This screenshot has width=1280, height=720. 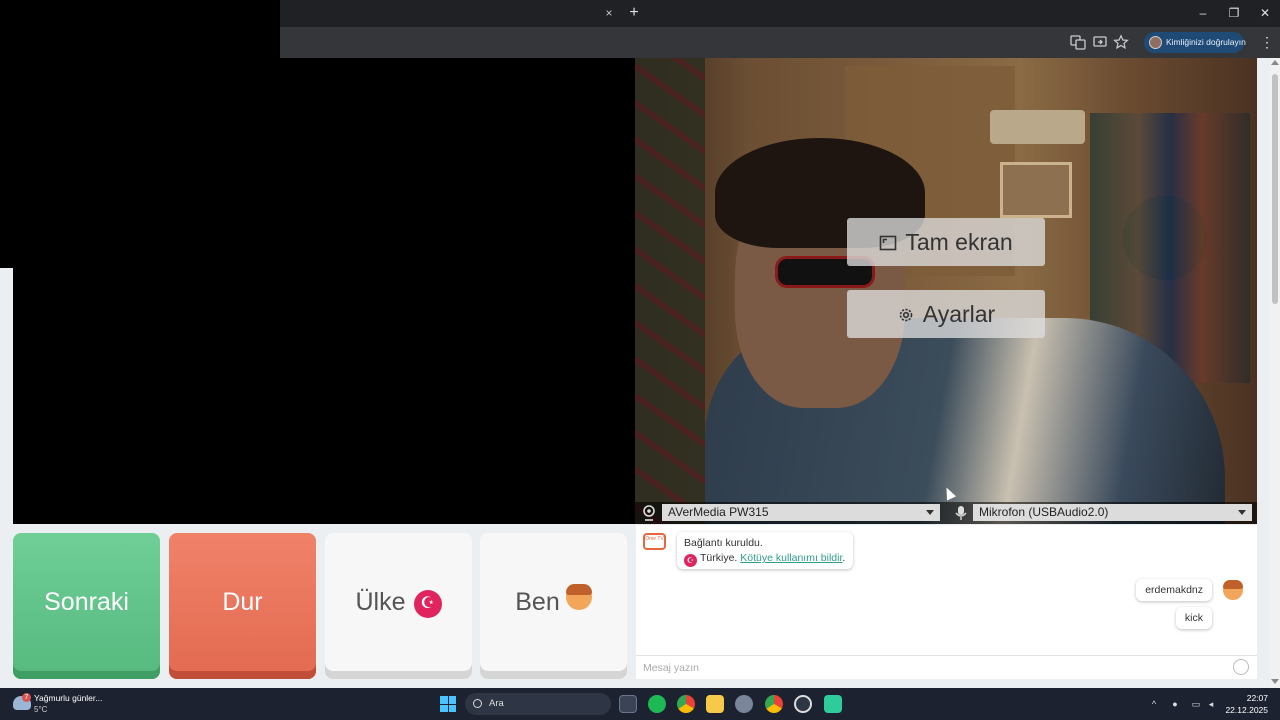 I want to click on chevron-up-icon: ^, so click(x=1154, y=704).